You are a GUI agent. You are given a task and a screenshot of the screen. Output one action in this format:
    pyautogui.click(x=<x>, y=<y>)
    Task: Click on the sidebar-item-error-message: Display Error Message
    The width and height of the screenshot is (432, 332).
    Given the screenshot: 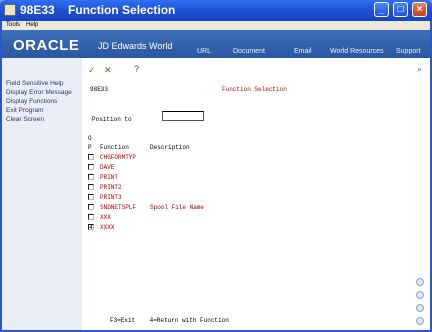 What is the action you would take?
    pyautogui.click(x=39, y=93)
    